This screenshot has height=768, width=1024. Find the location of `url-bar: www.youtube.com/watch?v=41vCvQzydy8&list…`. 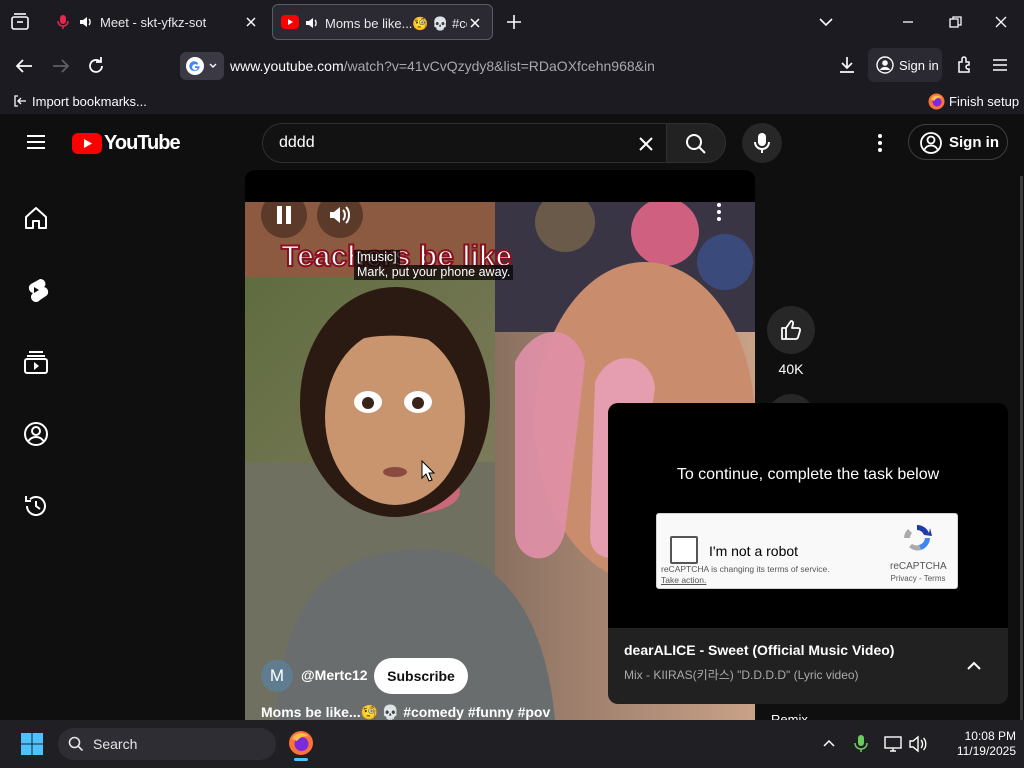

url-bar: www.youtube.com/watch?v=41vCvQzydy8&list… is located at coordinates (504, 66).